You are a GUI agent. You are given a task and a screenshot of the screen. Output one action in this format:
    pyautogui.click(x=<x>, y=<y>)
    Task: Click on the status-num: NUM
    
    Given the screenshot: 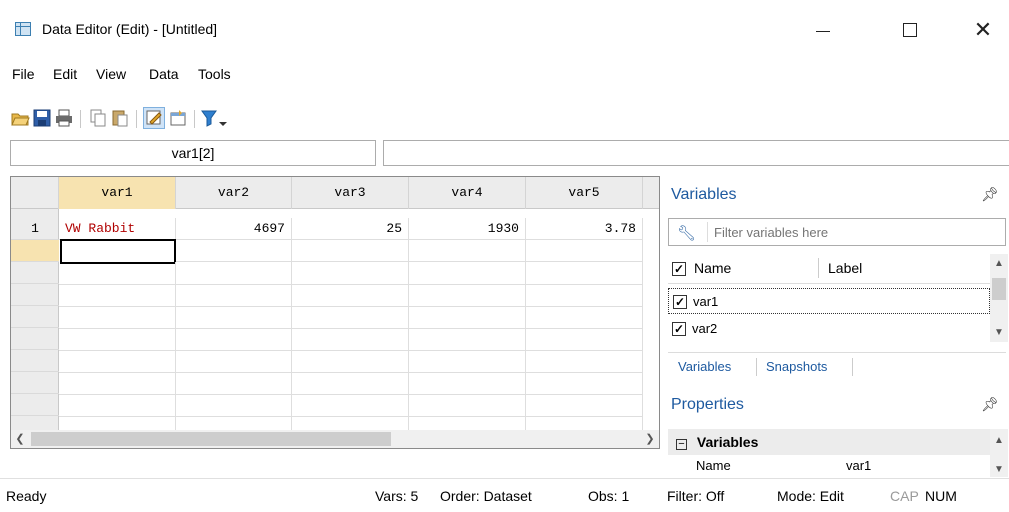 What is the action you would take?
    pyautogui.click(x=941, y=496)
    